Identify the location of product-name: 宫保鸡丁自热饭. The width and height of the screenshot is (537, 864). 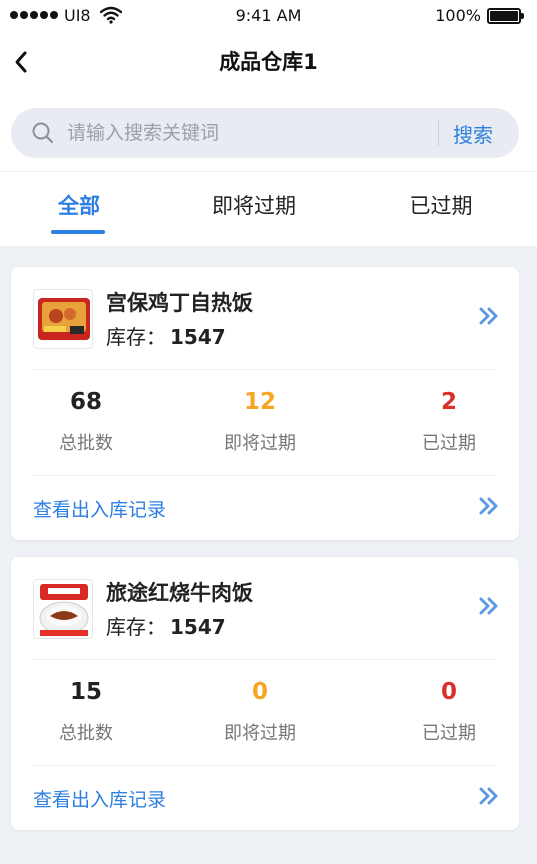
(179, 303).